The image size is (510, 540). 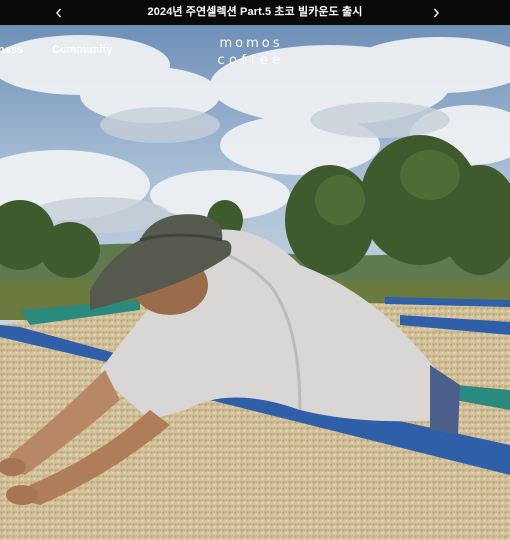 I want to click on chevron-right-icon, so click(x=436, y=12).